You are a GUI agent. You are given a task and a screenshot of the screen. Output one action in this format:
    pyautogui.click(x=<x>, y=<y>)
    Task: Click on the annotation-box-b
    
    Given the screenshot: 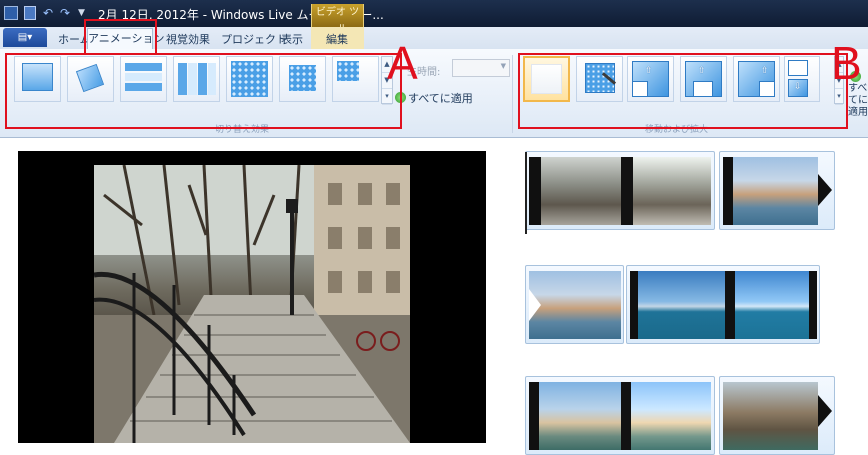 What is the action you would take?
    pyautogui.click(x=683, y=91)
    